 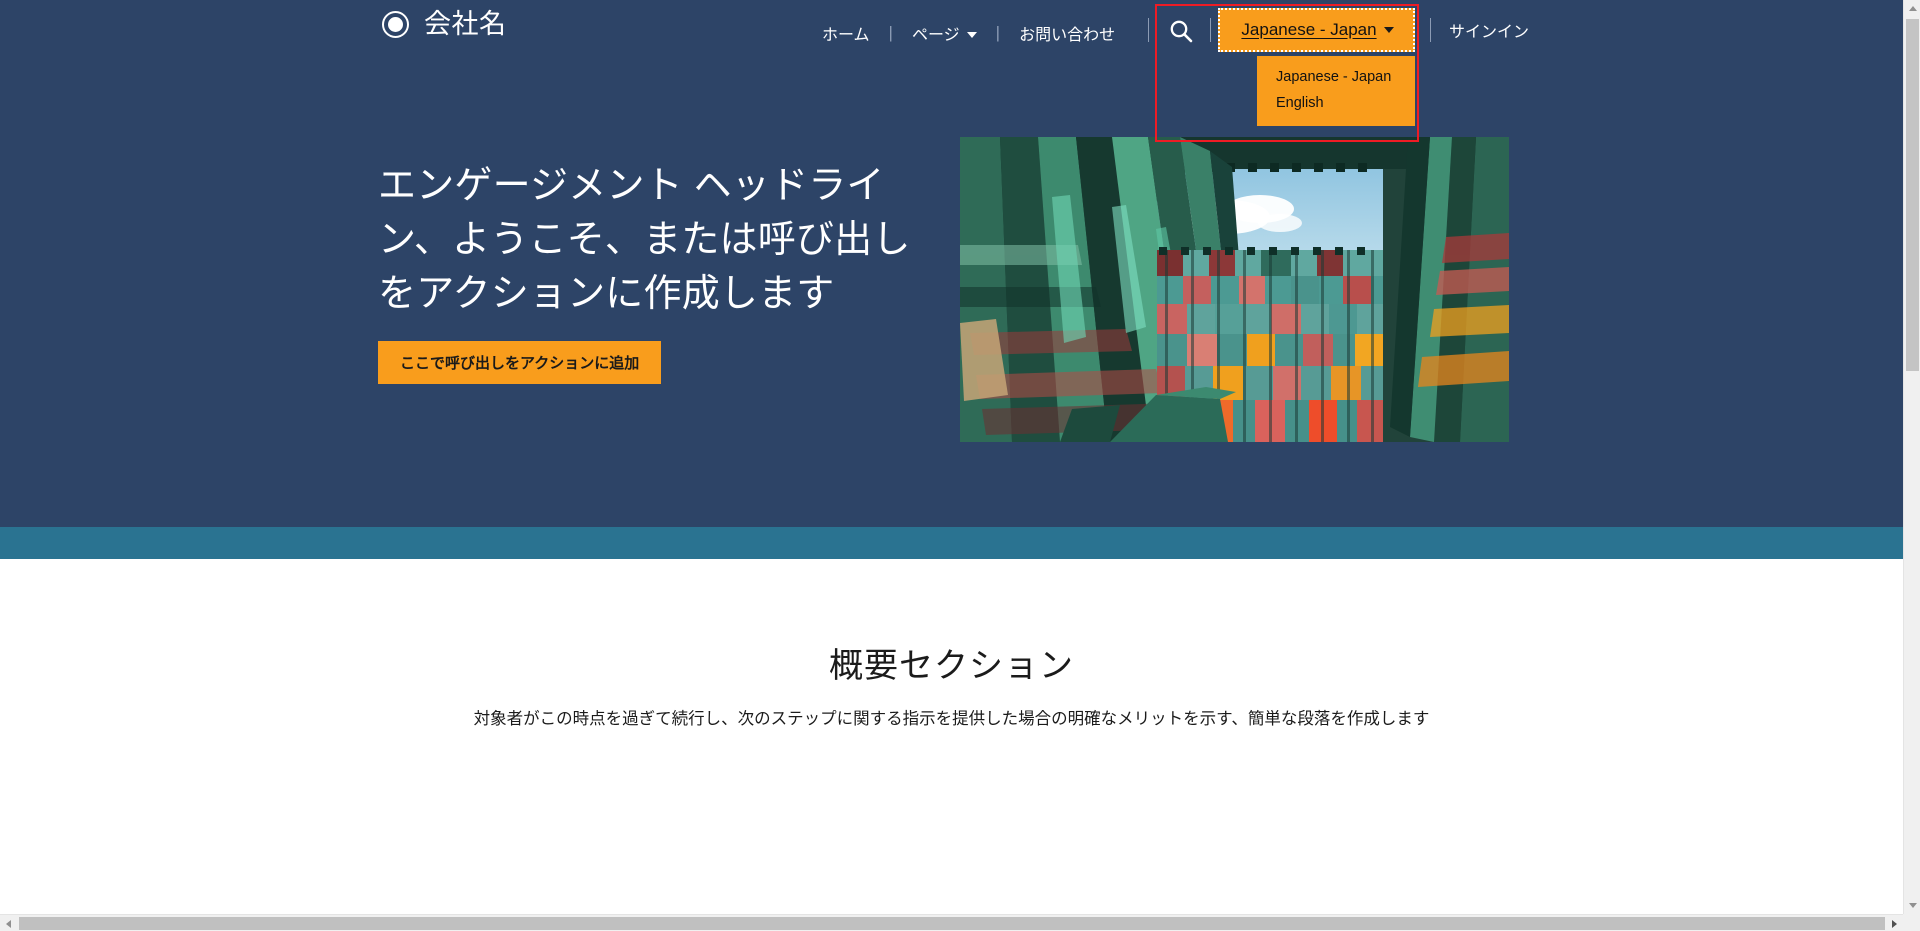 I want to click on scroll-up-arrow-icon, so click(x=1912, y=8).